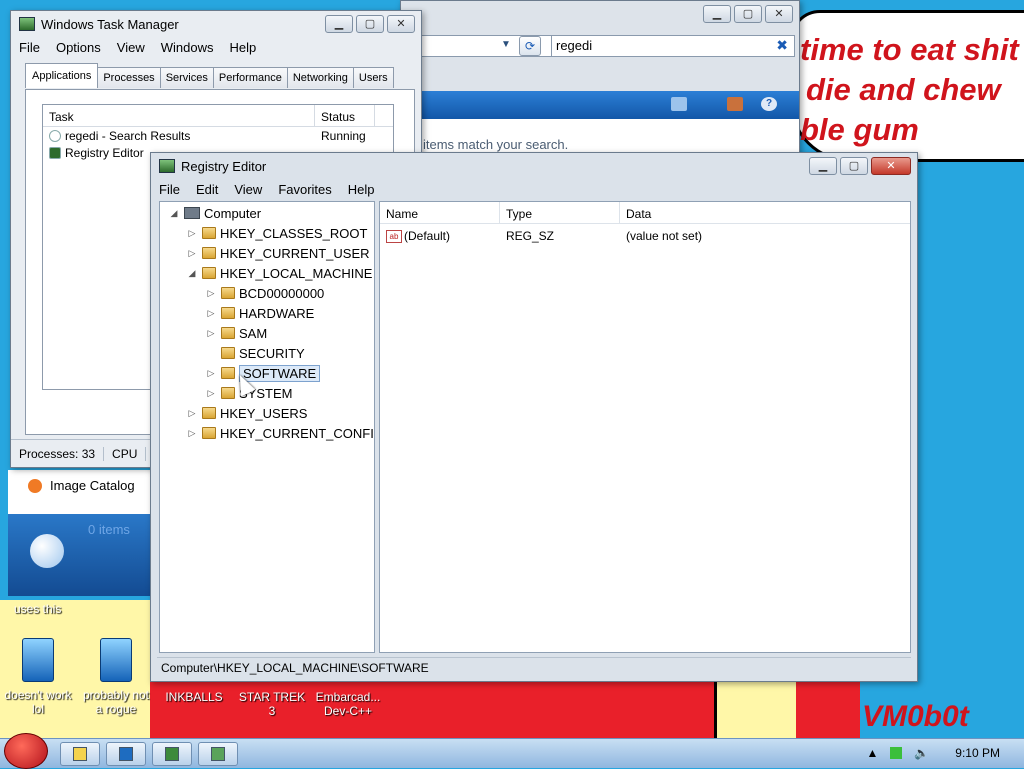 The image size is (1024, 769). What do you see at coordinates (977, 753) in the screenshot?
I see `clock: 9:10 PM` at bounding box center [977, 753].